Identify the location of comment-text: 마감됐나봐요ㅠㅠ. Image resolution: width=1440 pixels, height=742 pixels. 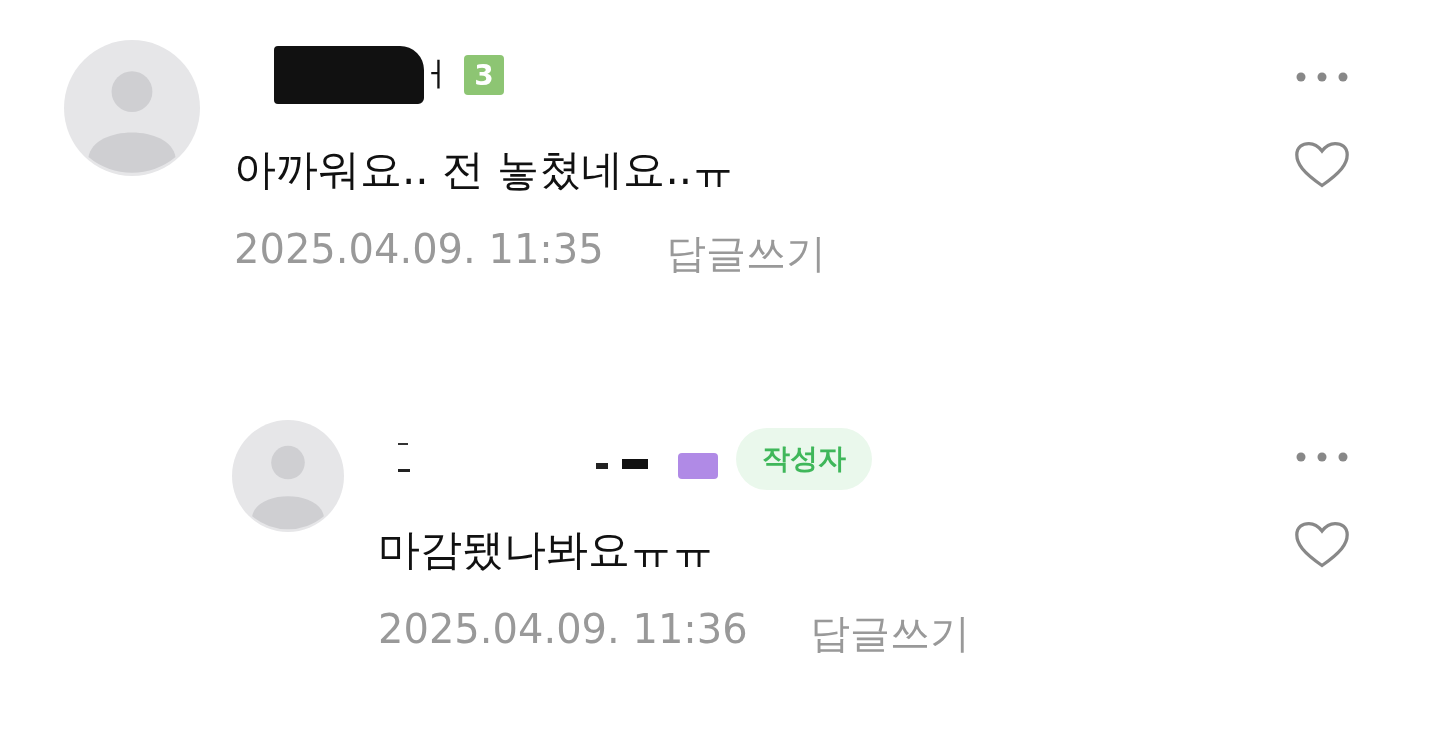
(546, 550).